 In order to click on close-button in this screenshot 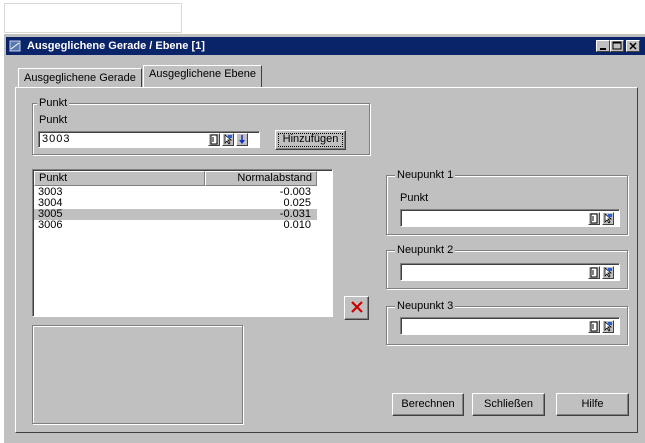, I will do `click(633, 46)`.